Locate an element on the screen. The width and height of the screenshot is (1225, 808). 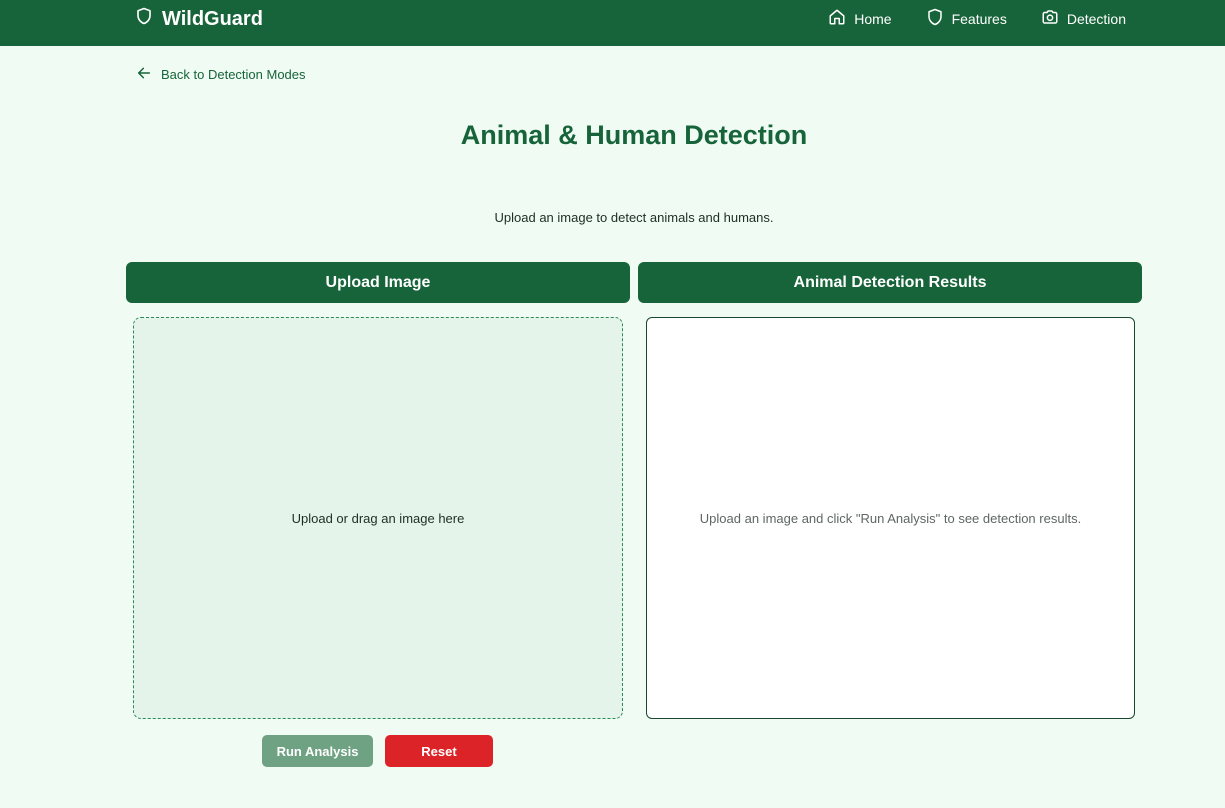
brand-logo: WildGuard is located at coordinates (199, 19).